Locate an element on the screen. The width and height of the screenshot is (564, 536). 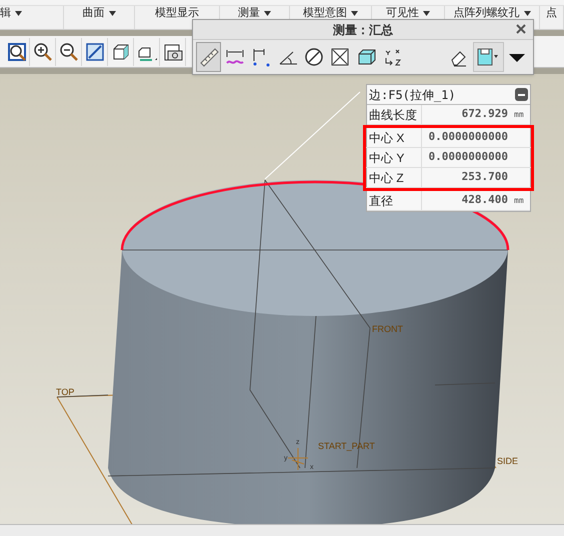
datum-label: FRONT is located at coordinates (387, 329).